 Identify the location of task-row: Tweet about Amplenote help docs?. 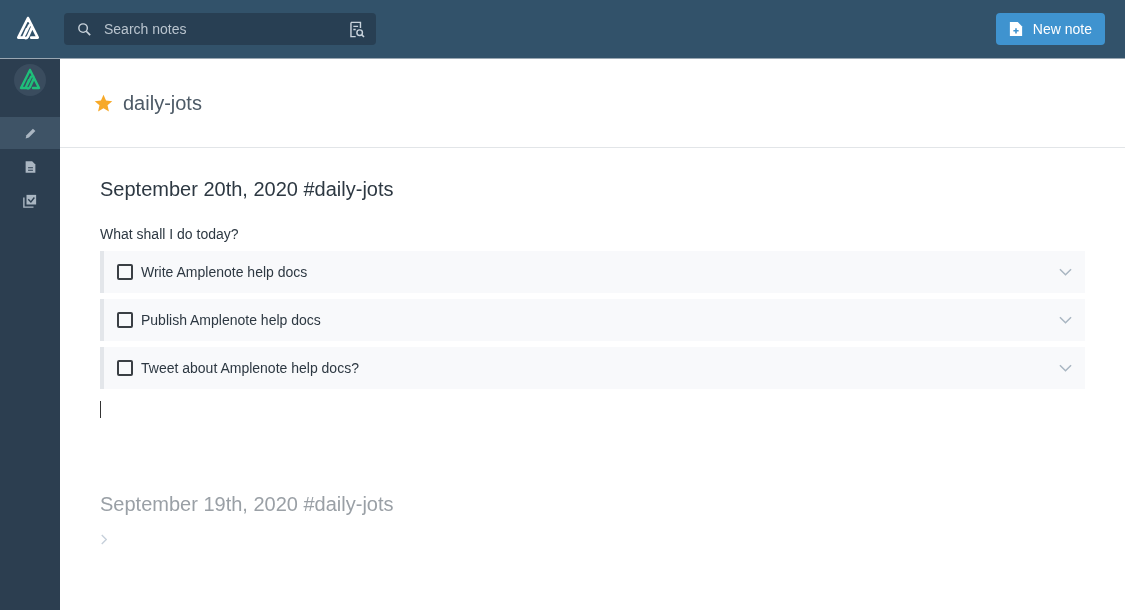
(592, 368).